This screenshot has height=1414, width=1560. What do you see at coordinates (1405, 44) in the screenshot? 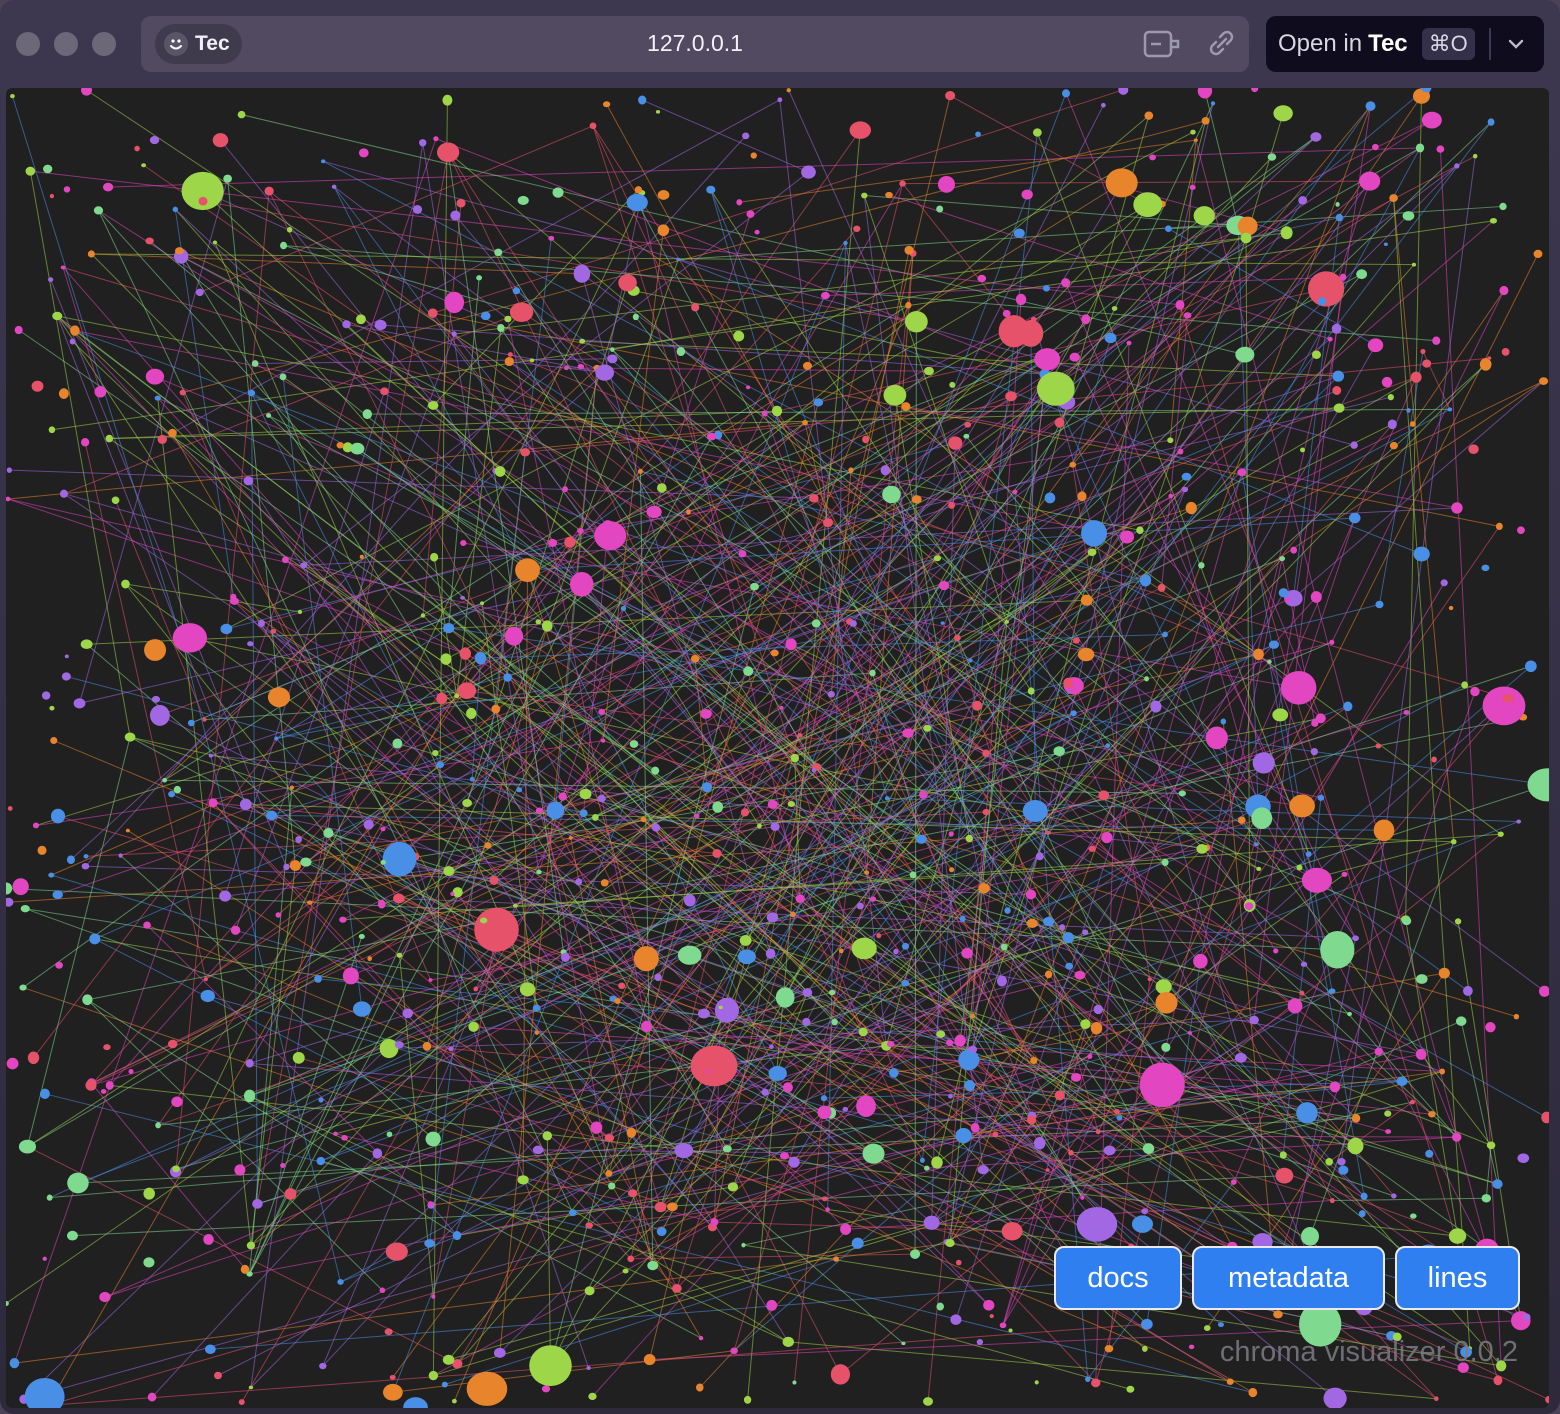
I see `open-in-app-button: Open in Tec ⌘O` at bounding box center [1405, 44].